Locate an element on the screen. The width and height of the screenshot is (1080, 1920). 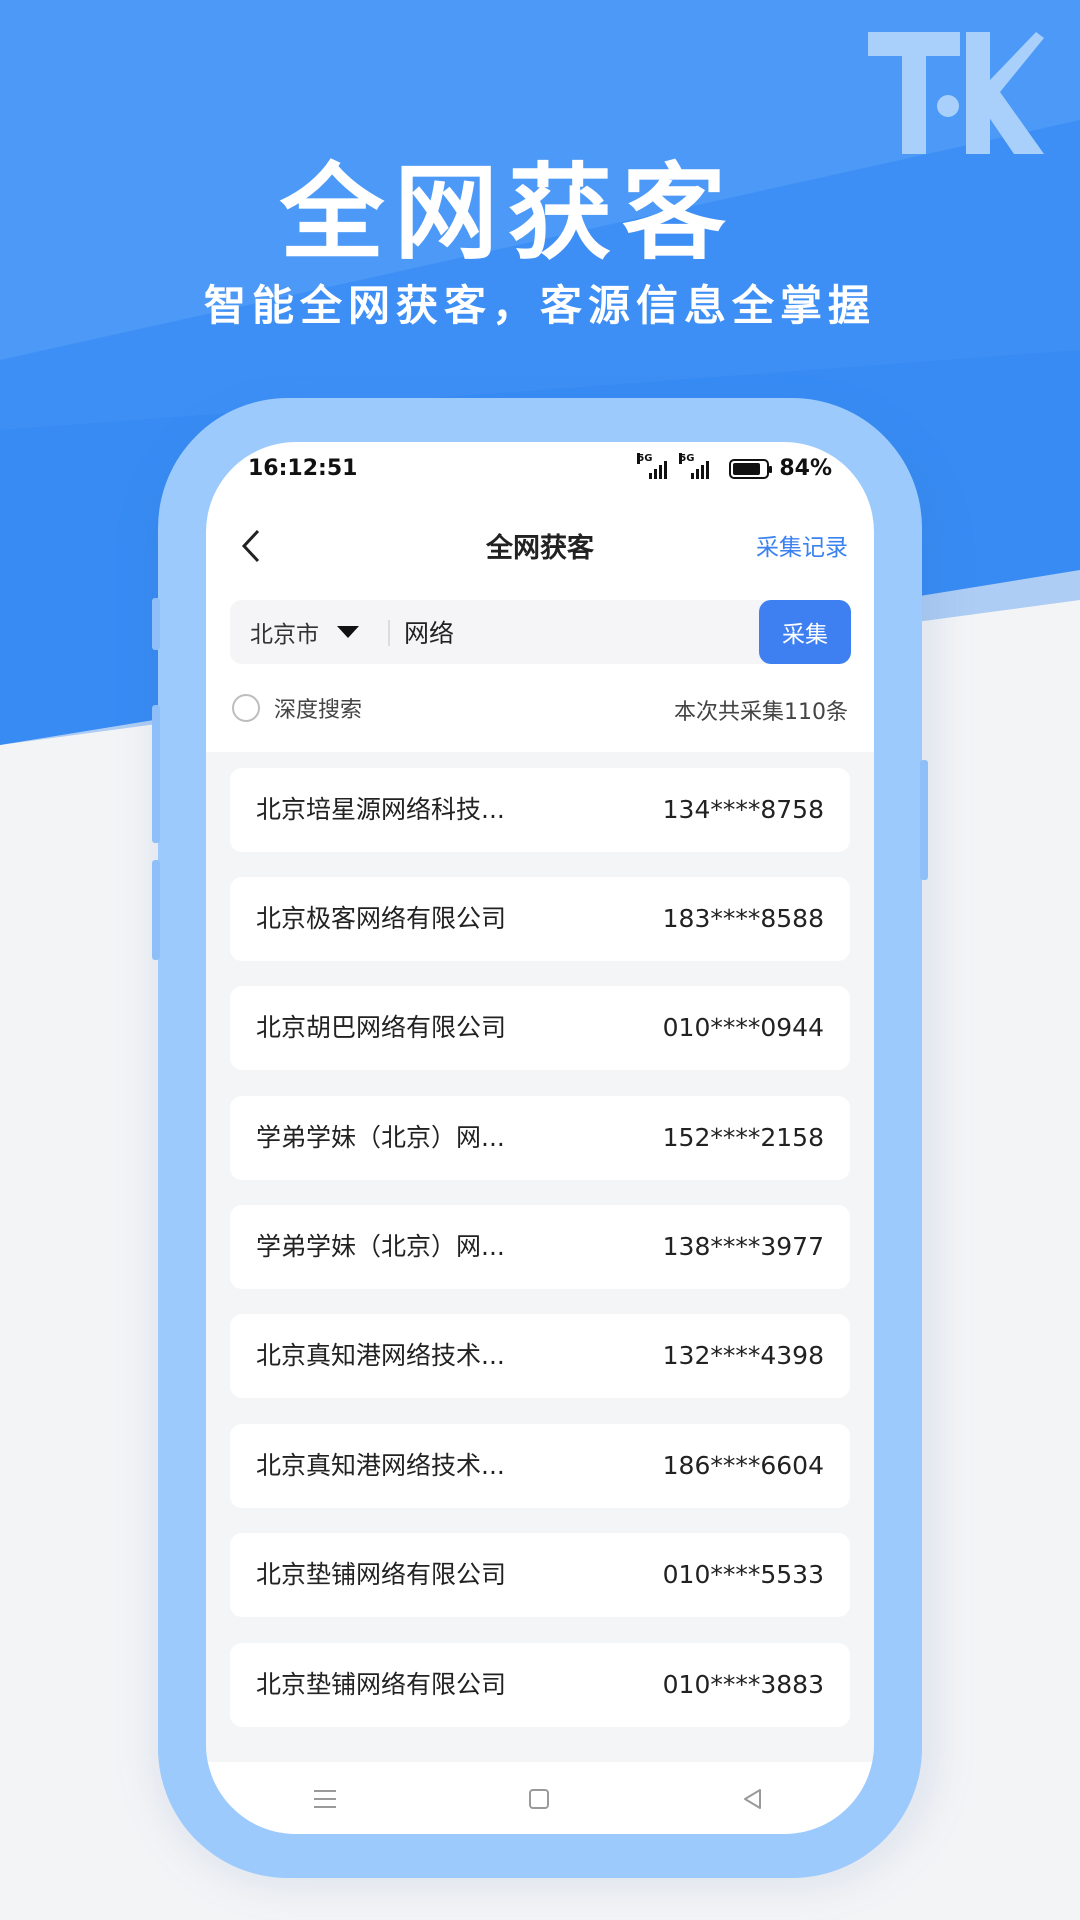
promo-title: 全网获客 is located at coordinates (507, 213).